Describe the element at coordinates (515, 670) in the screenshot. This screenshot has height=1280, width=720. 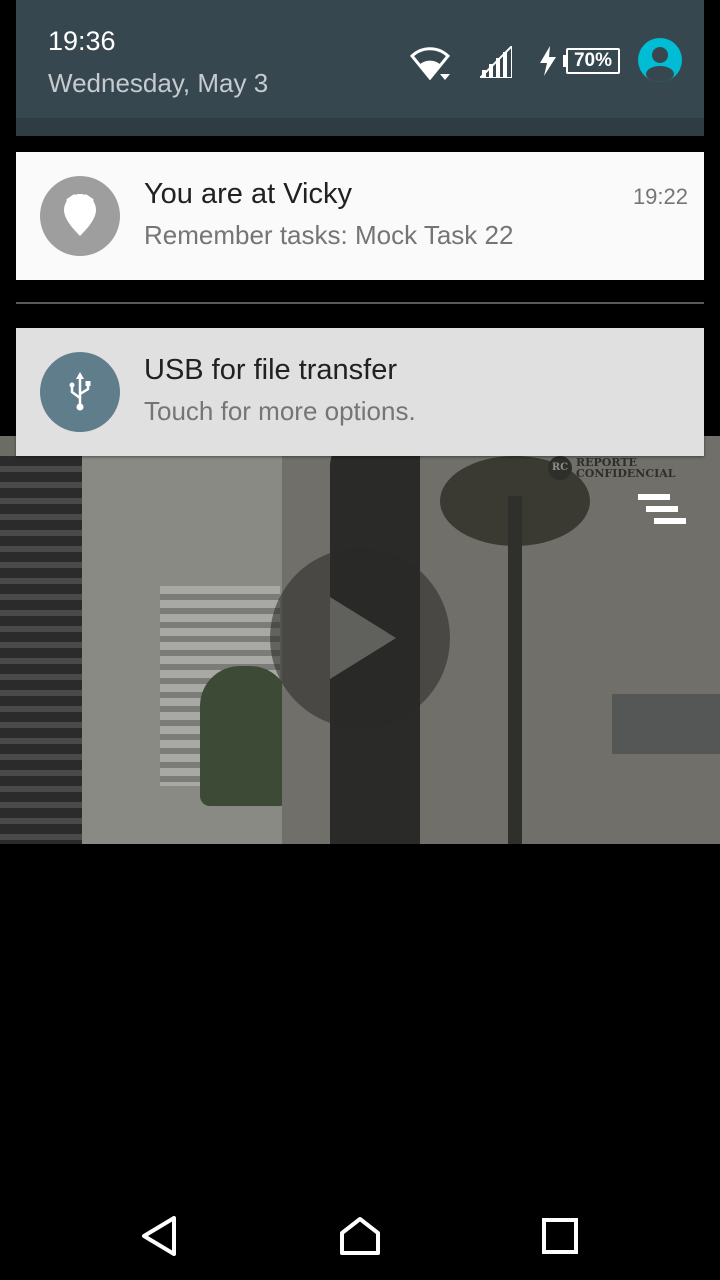
I see `video-frame-palm-trunk` at that location.